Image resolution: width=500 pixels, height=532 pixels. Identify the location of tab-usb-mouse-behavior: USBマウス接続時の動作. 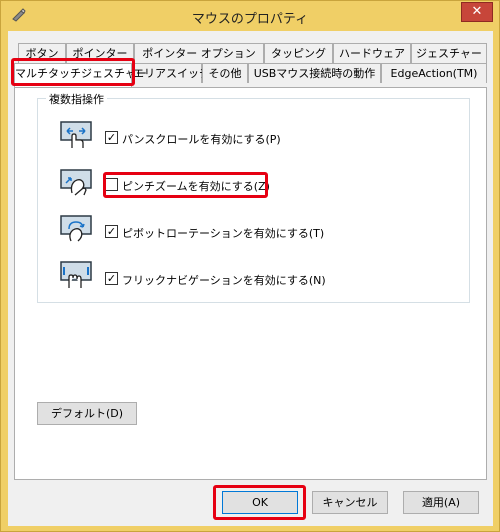
(314, 73).